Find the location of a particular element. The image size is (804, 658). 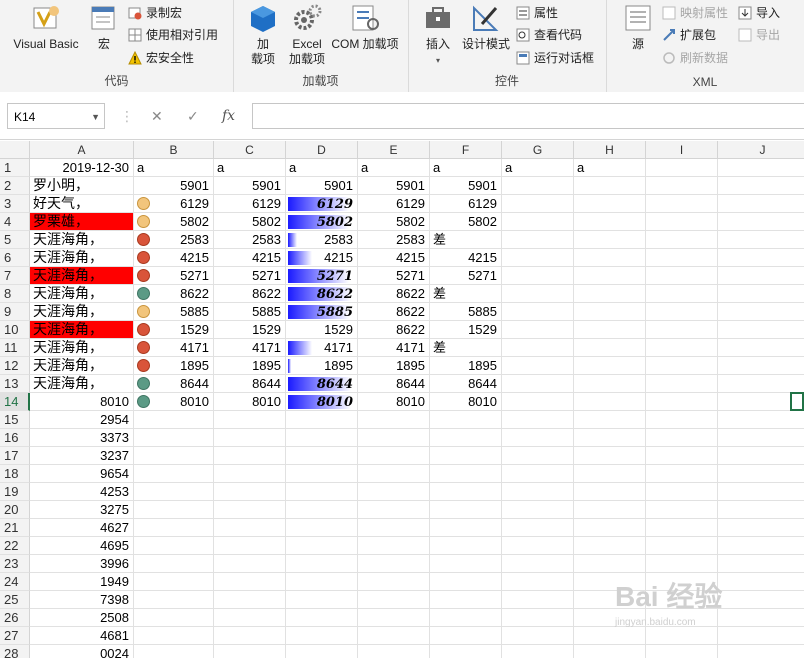

cell-i8 is located at coordinates (682, 294).